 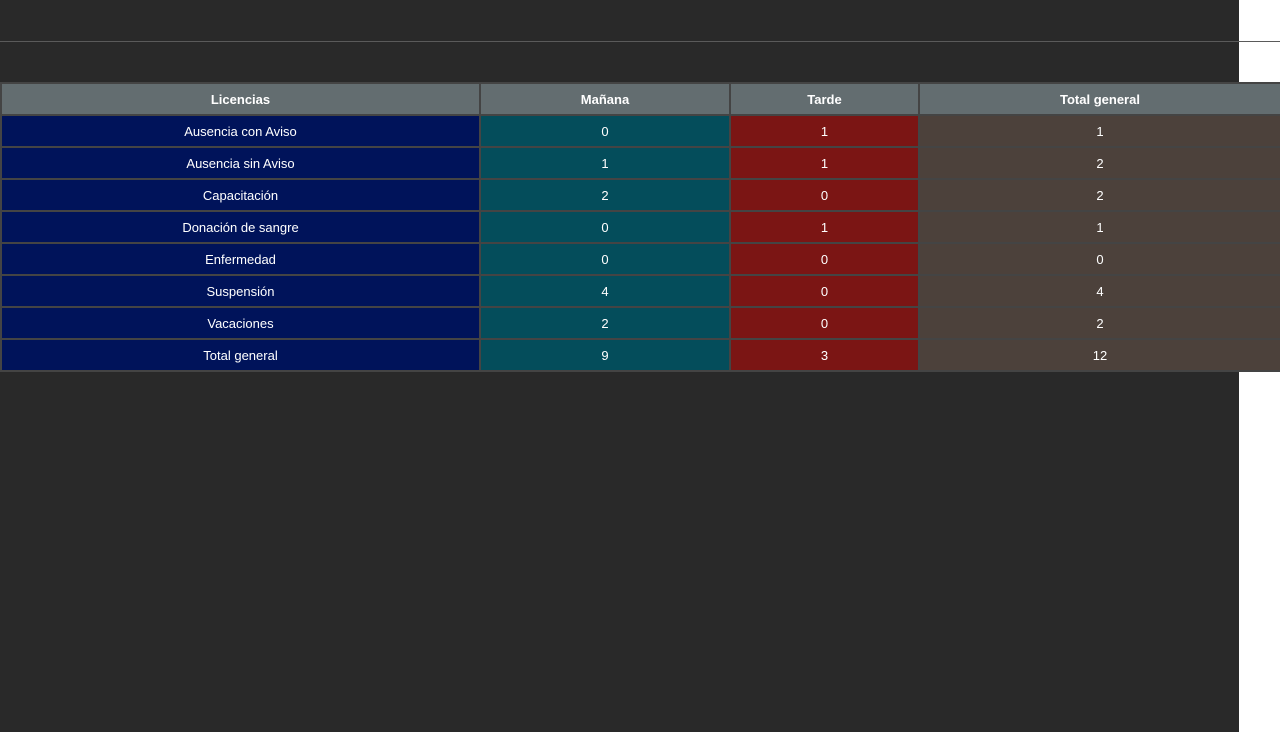 I want to click on cell-tarde: 3, so click(x=824, y=355).